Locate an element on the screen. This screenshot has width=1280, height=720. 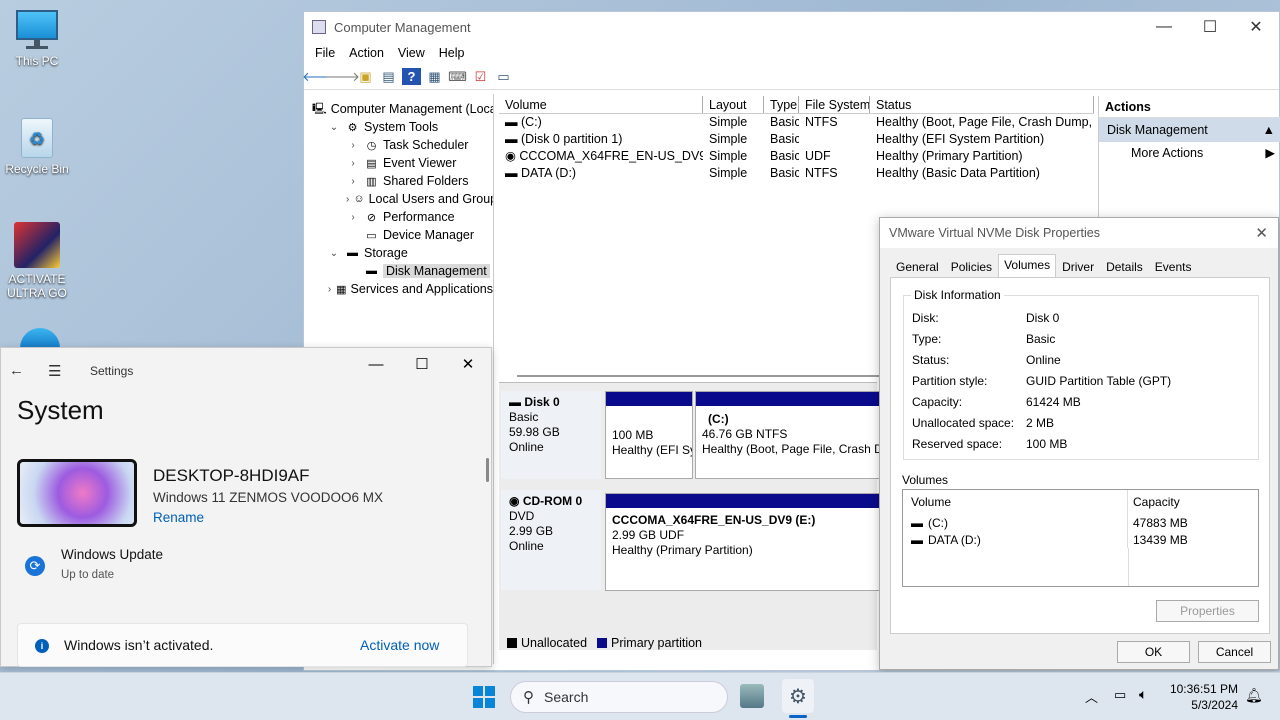
table-cell: Basic is located at coordinates (784, 156).